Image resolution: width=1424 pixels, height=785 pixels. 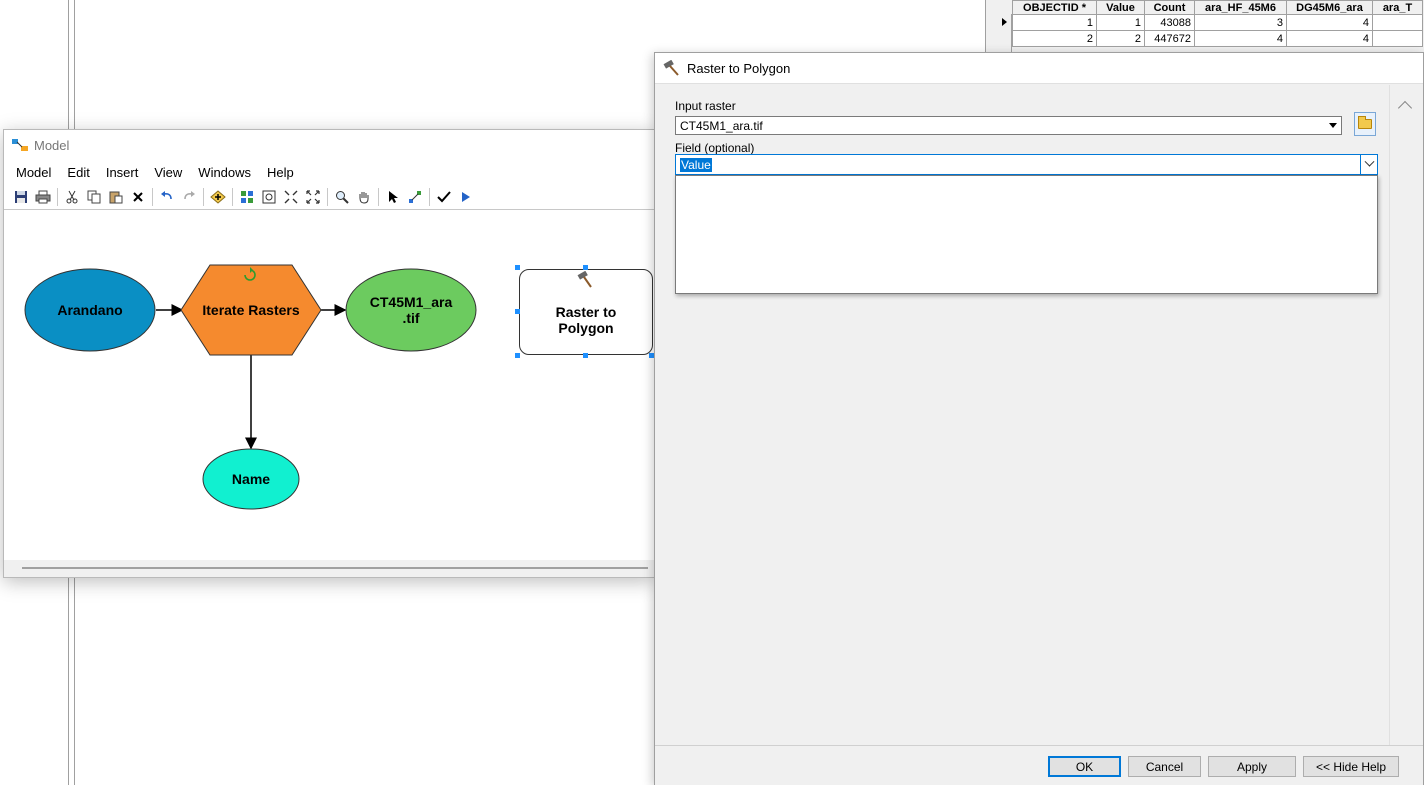 I want to click on field-dropdown-list, so click(x=1026, y=234).